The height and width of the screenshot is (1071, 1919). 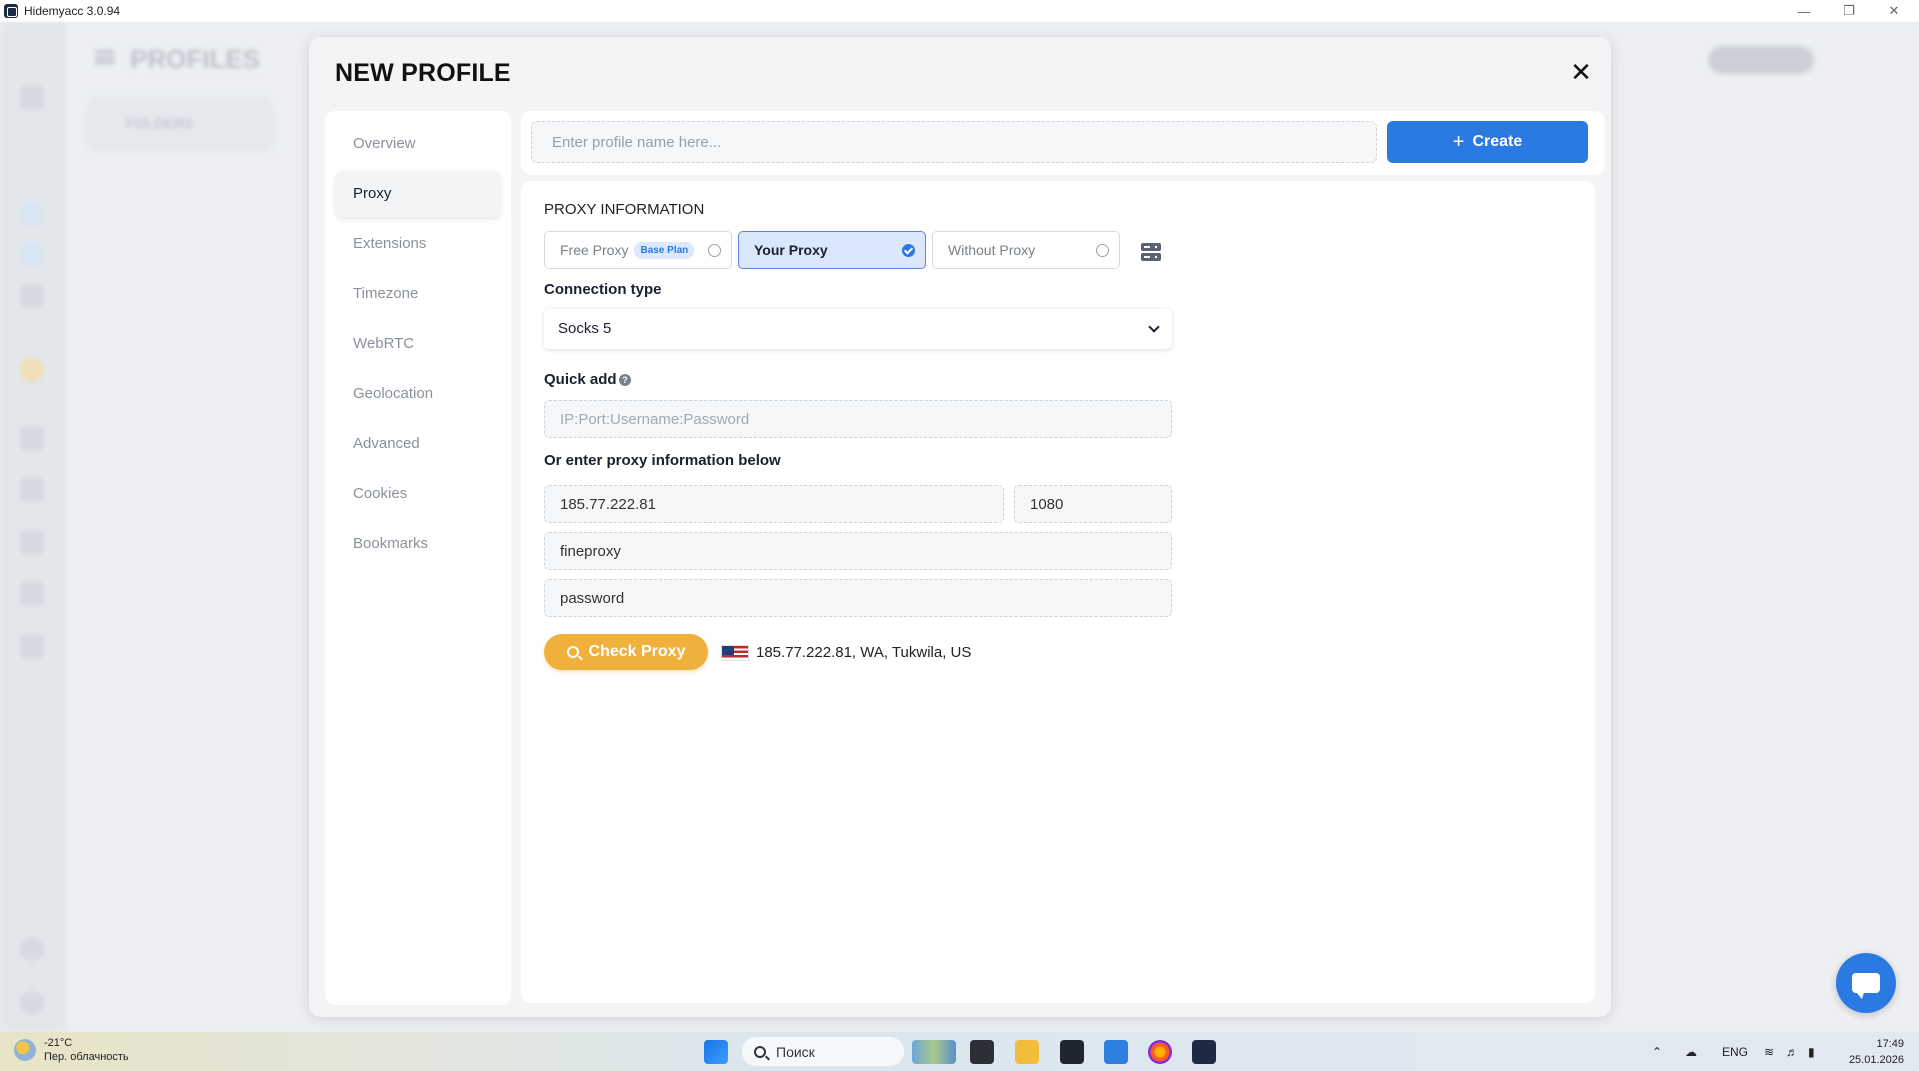 I want to click on firefox-icon, so click(x=1160, y=1052).